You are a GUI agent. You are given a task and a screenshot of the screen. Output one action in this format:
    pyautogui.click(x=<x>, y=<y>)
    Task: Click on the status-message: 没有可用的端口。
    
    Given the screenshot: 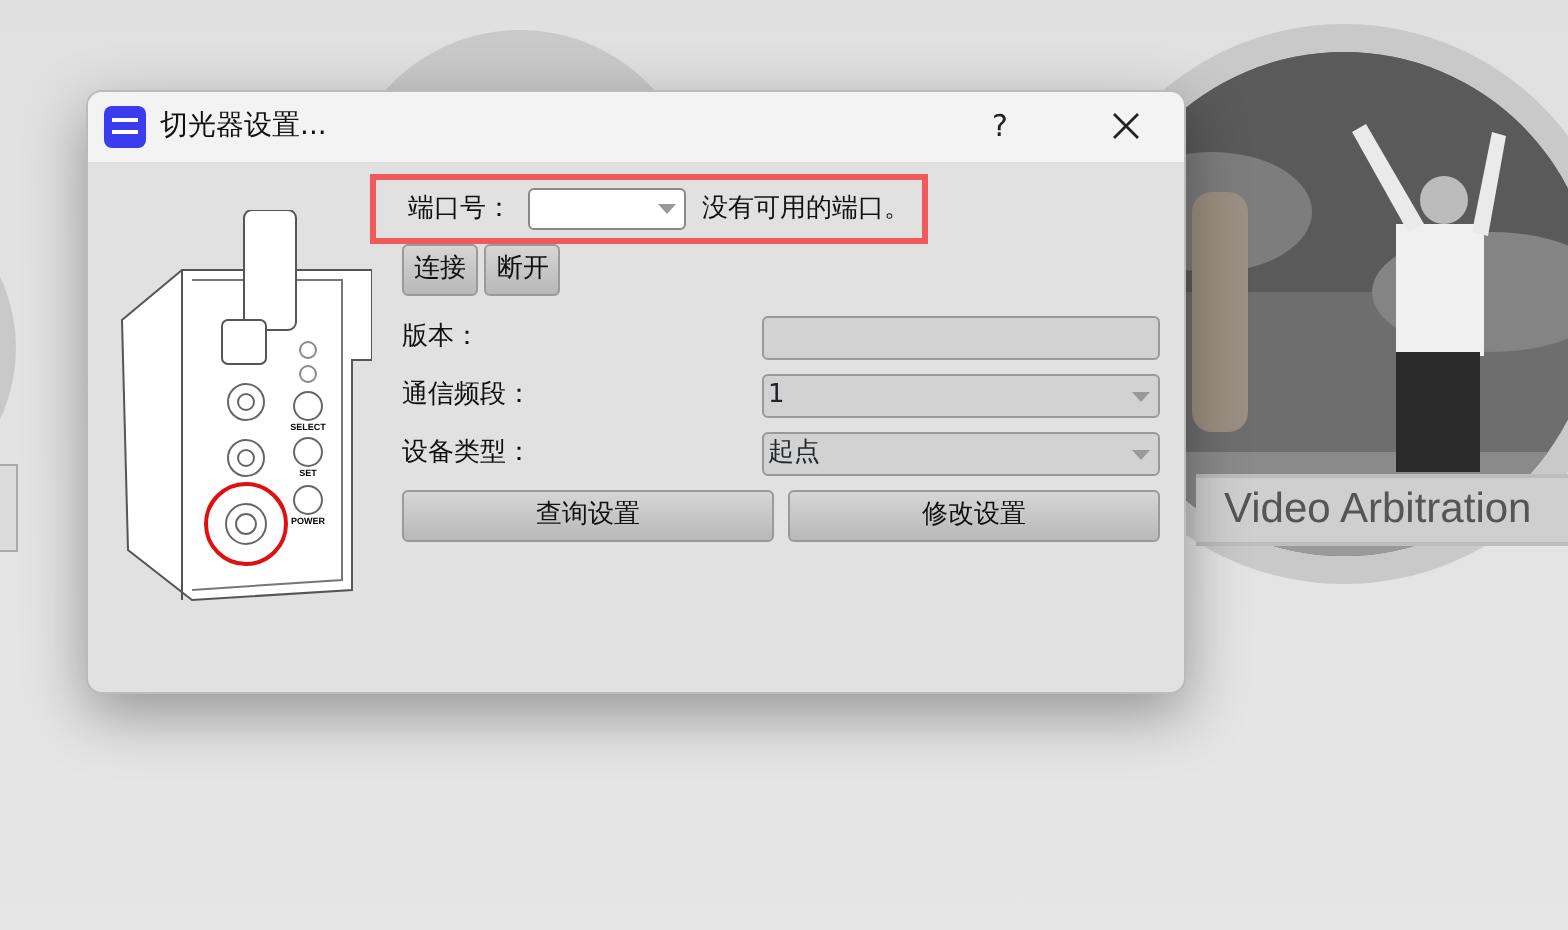 What is the action you would take?
    pyautogui.click(x=806, y=209)
    